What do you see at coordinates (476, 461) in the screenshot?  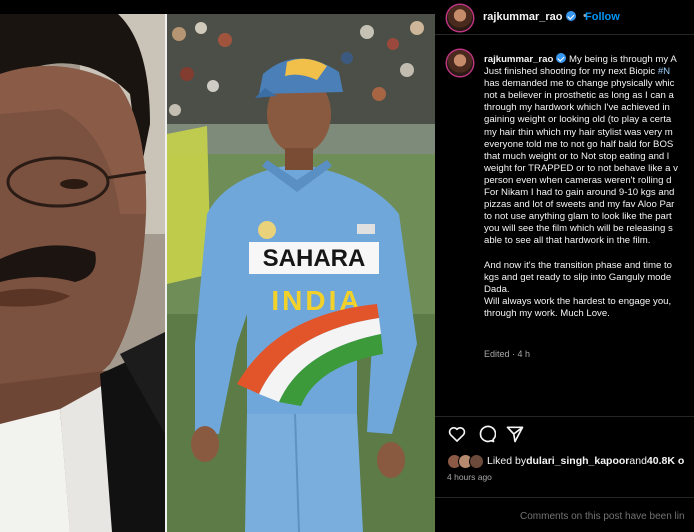 I see `liker-avatar` at bounding box center [476, 461].